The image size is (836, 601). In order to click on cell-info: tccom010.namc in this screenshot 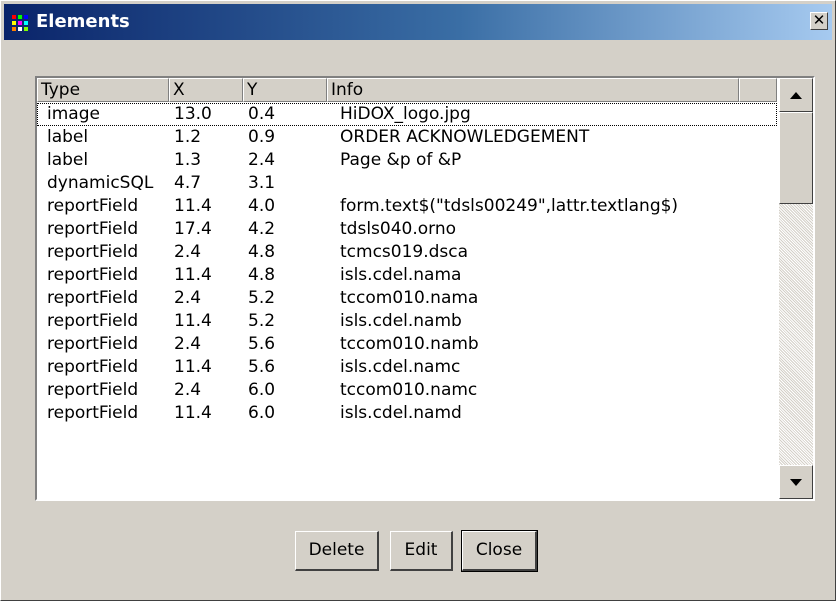, I will do `click(409, 390)`.